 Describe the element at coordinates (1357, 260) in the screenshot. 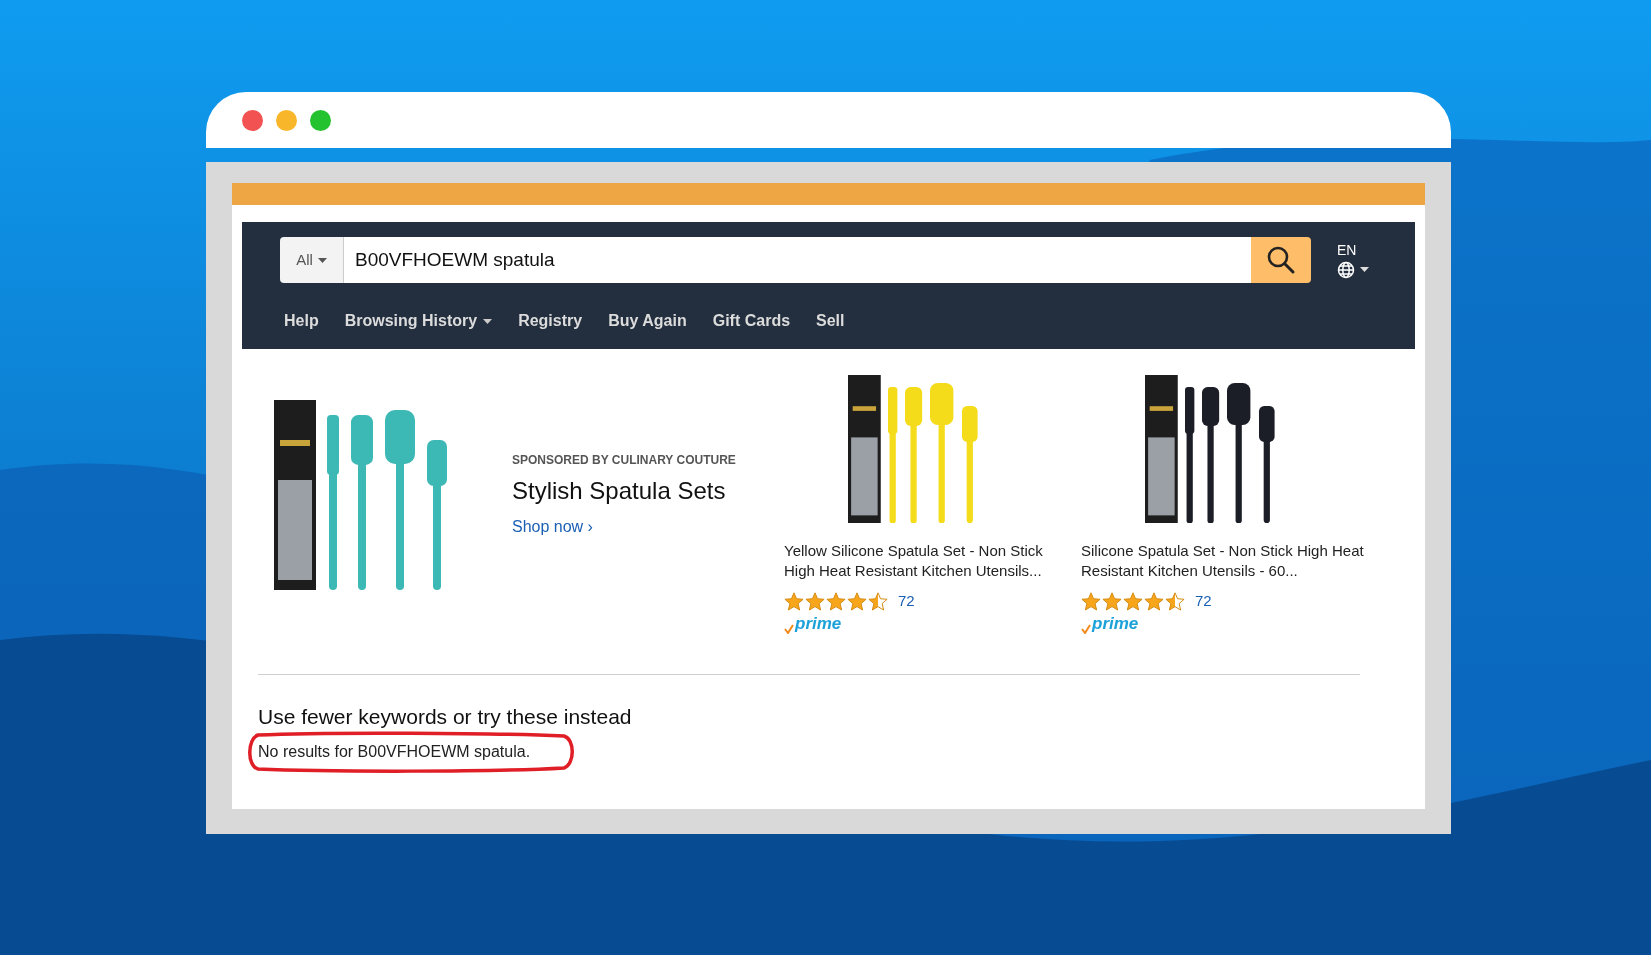

I see `language-selector: EN` at that location.